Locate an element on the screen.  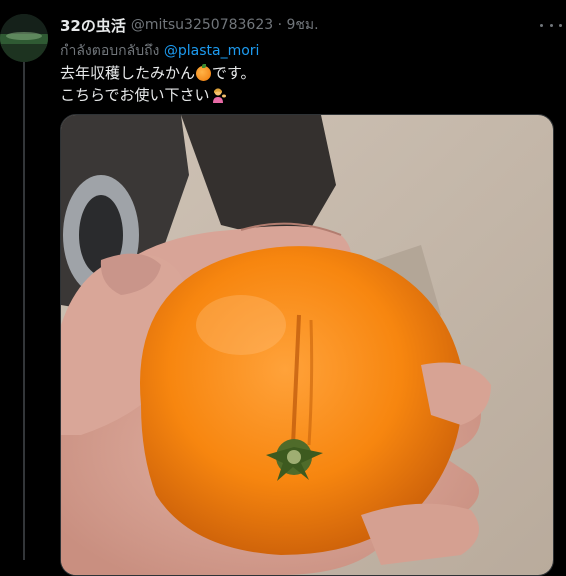
handle-and-time: @mitsu3250783623 · 9ชม. is located at coordinates (225, 25).